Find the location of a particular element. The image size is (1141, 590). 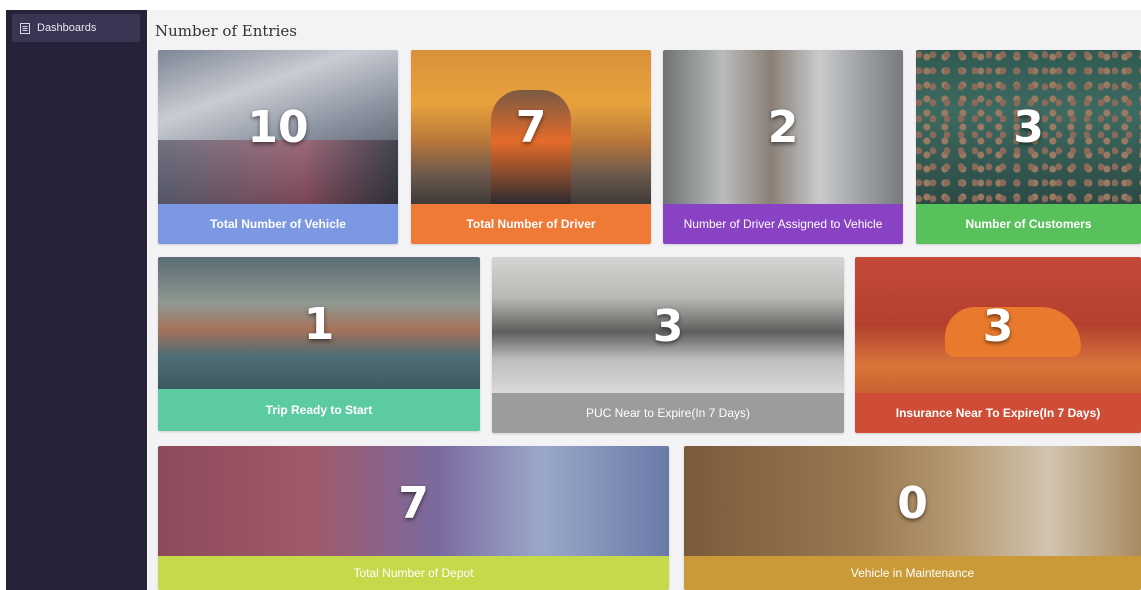

card-customers: 3 Number of Customers is located at coordinates (1028, 147).